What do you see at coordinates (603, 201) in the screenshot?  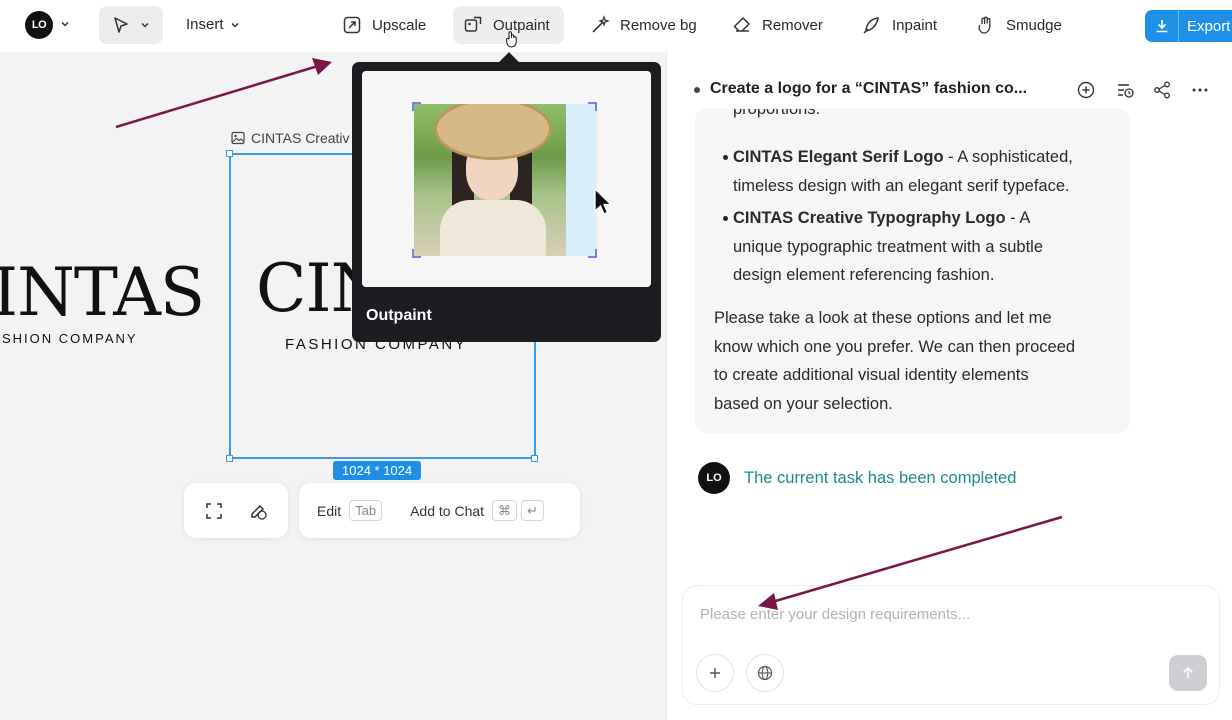 I see `mouse-pointer-icon` at bounding box center [603, 201].